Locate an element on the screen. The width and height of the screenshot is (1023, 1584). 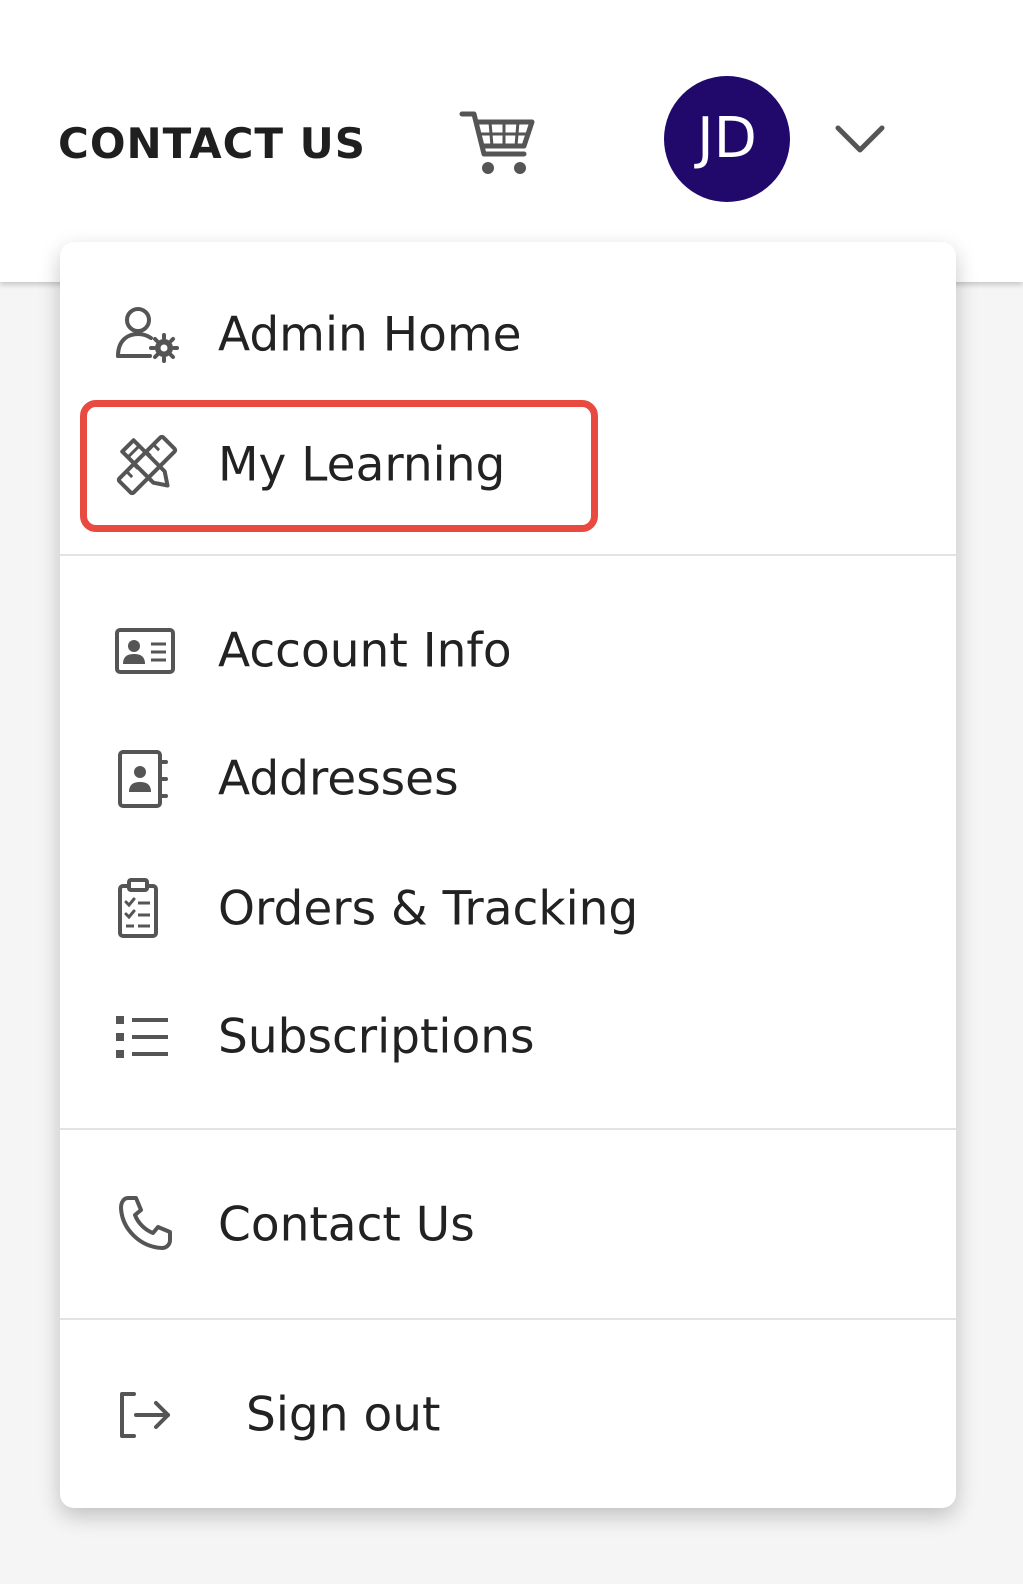
phone-icon is located at coordinates (147, 1225).